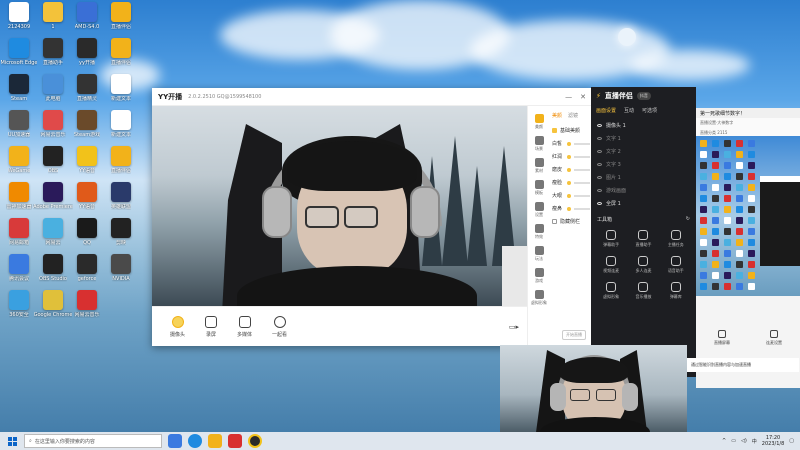 This screenshot has width=800, height=450. What do you see at coordinates (121, 268) in the screenshot?
I see `desktop-icon: NVIDIA` at bounding box center [121, 268].